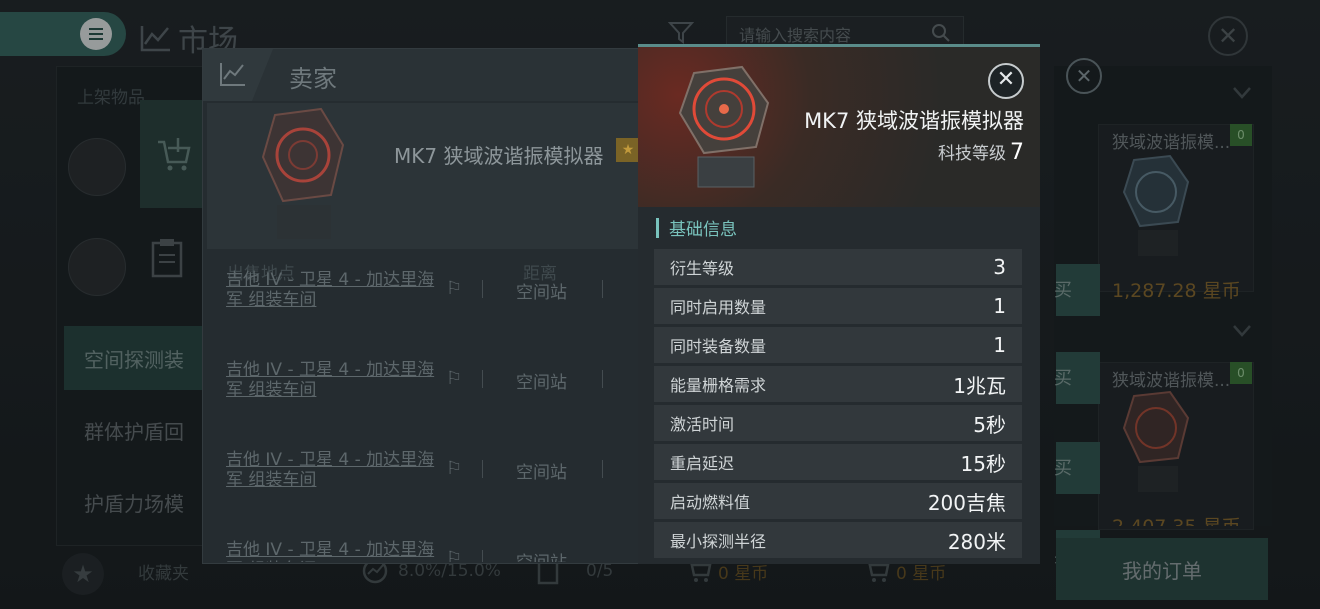 The width and height of the screenshot is (1320, 609). I want to click on seller-tab, so click(238, 75).